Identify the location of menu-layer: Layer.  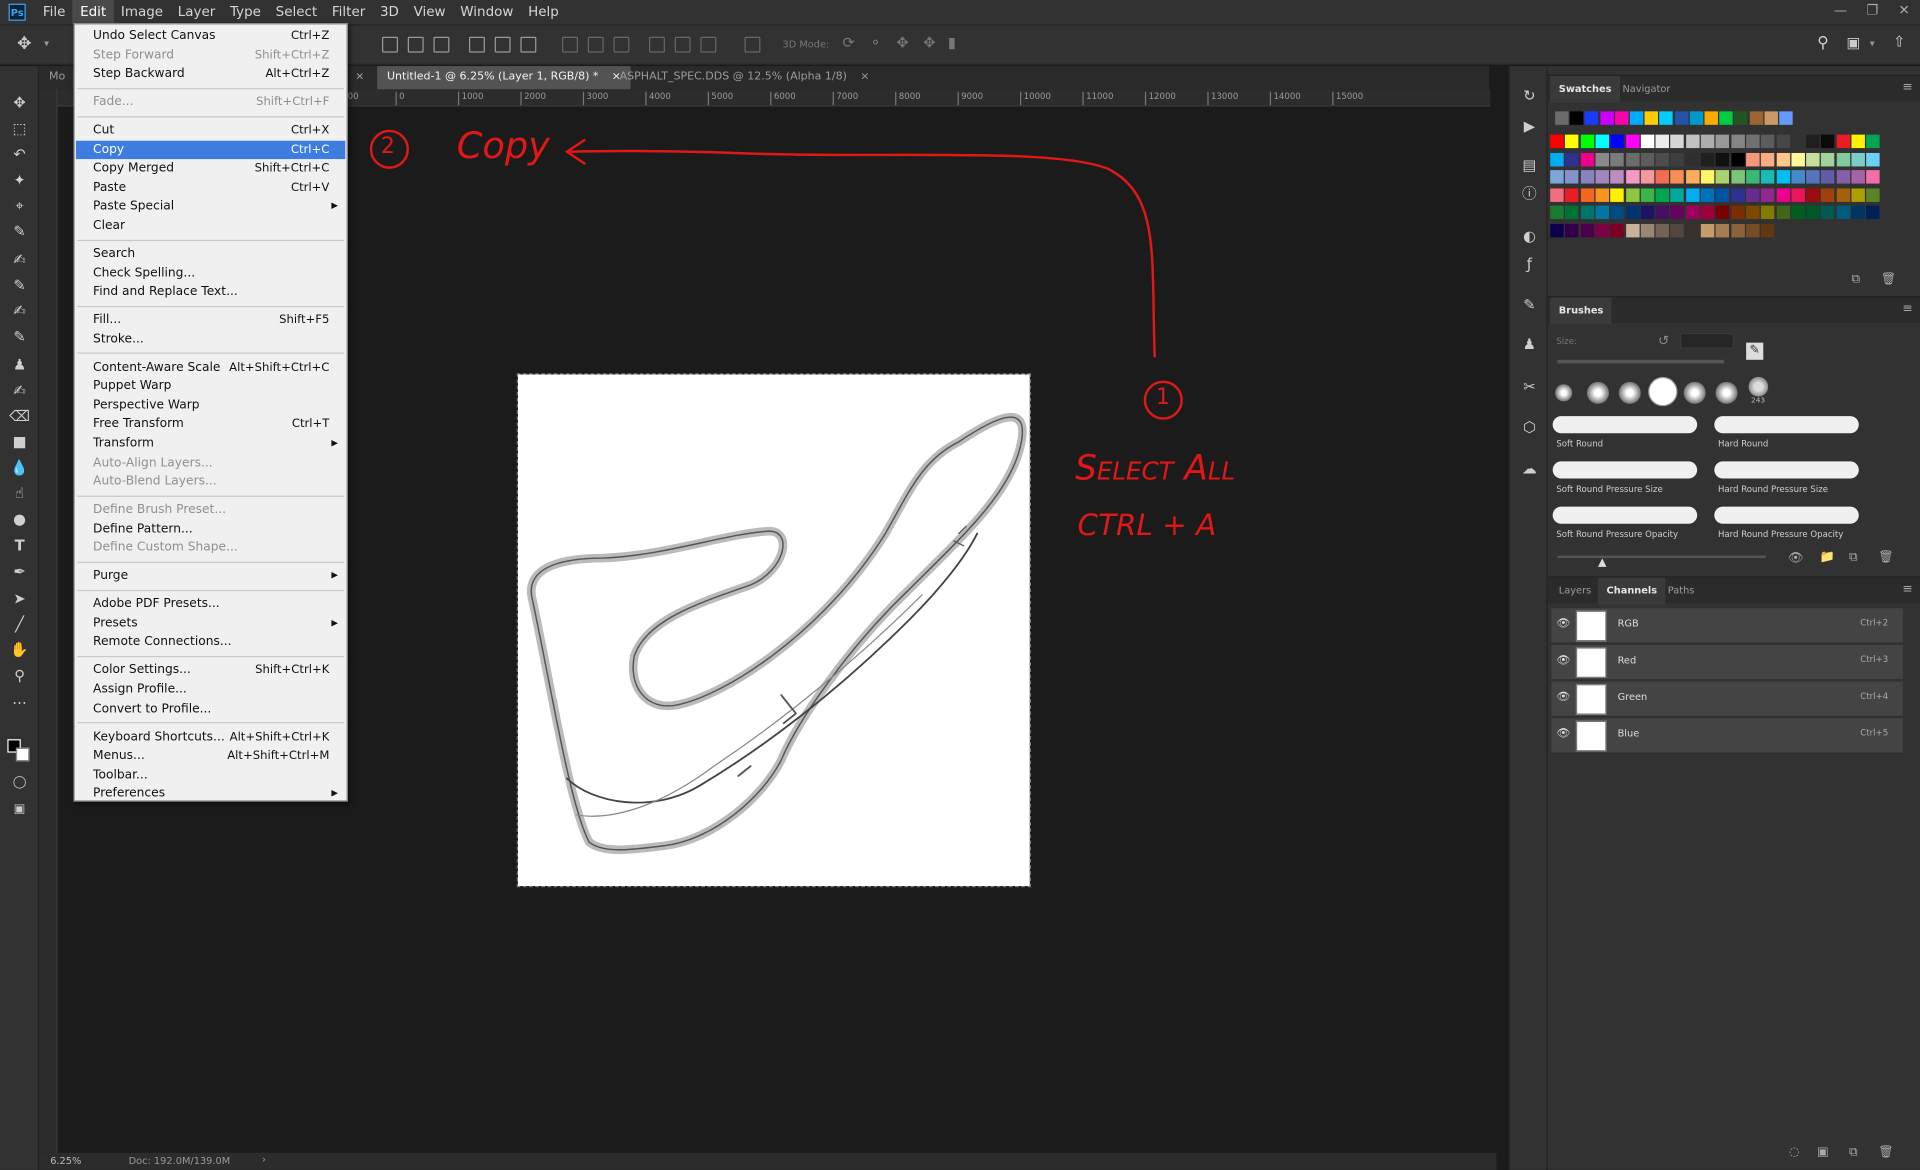
(196, 12).